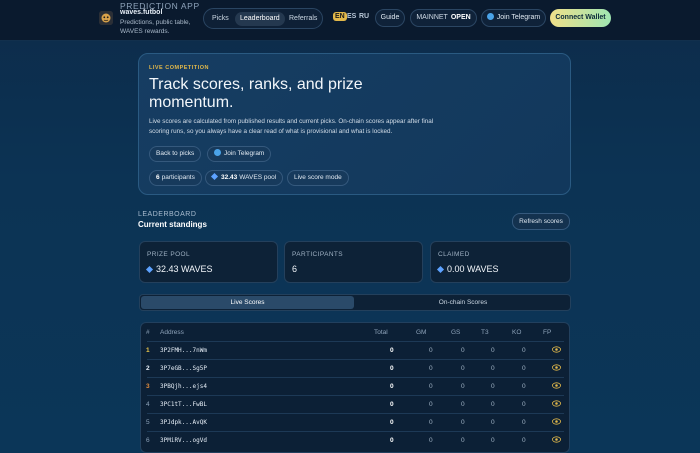 The height and width of the screenshot is (453, 700). I want to click on hero-telegram-button: Join Telegram, so click(239, 154).